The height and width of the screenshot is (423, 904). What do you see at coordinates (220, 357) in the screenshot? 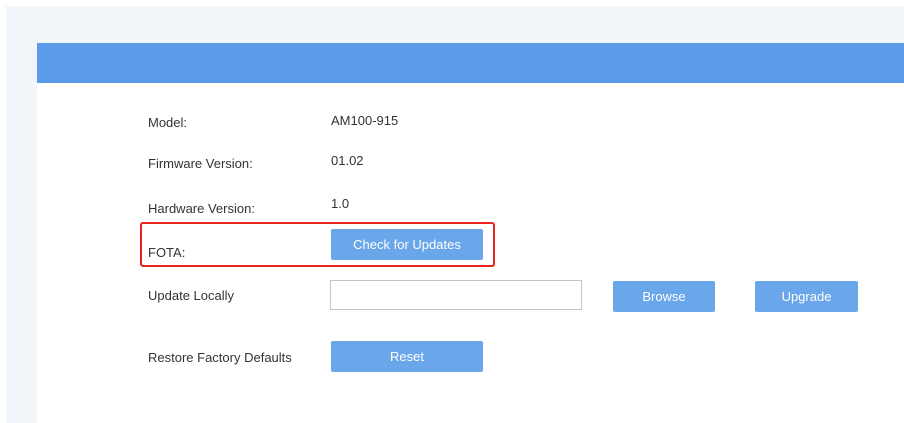
I see `restore-factory-defaults-label: Restore Factory Defaults` at bounding box center [220, 357].